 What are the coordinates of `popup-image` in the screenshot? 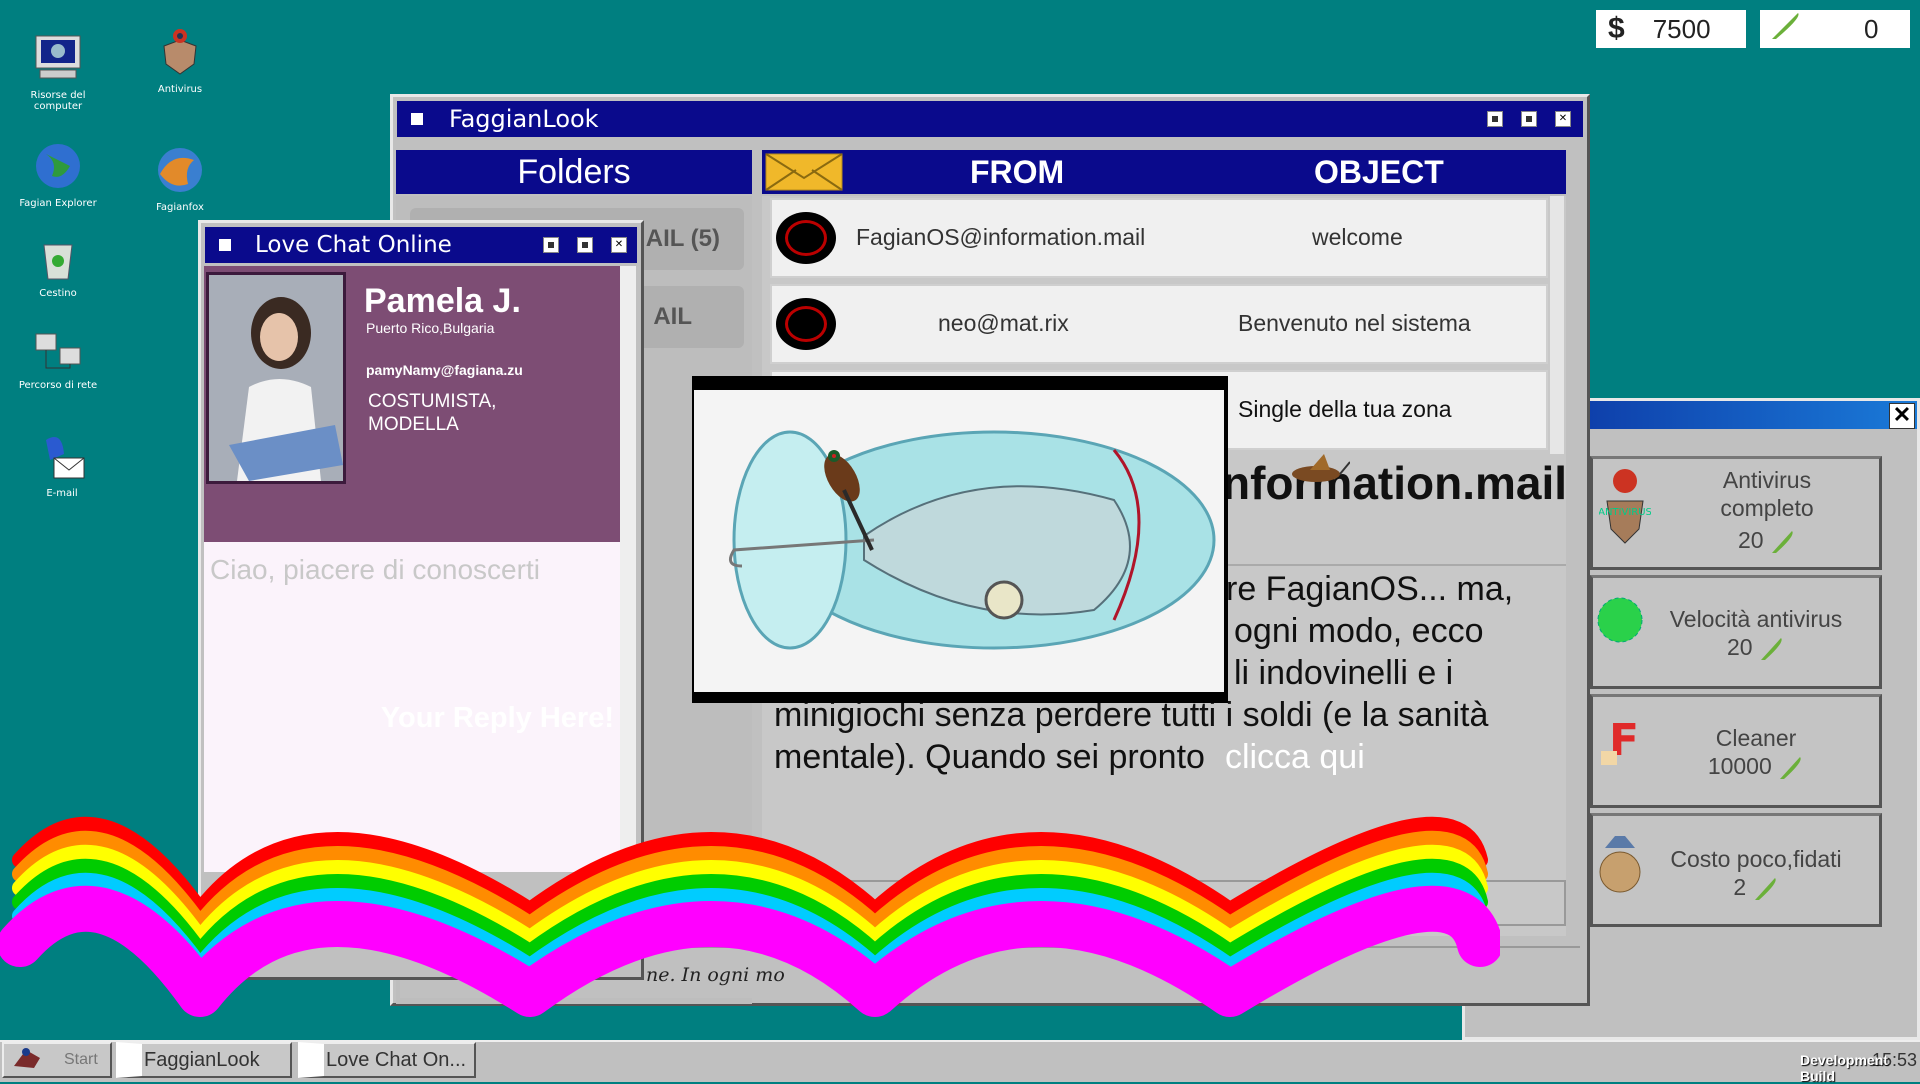 It's located at (959, 541).